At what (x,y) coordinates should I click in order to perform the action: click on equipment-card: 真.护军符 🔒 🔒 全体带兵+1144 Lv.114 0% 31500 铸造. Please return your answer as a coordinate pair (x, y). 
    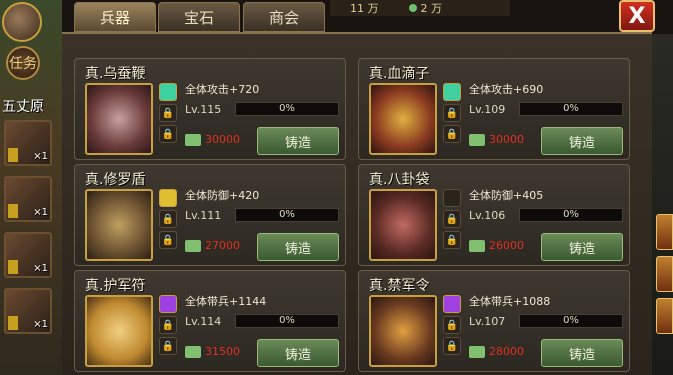
    Looking at the image, I should click on (210, 321).